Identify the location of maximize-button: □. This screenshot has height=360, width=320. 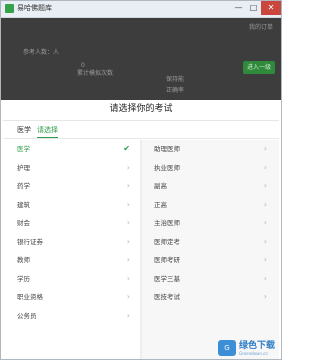
(253, 8).